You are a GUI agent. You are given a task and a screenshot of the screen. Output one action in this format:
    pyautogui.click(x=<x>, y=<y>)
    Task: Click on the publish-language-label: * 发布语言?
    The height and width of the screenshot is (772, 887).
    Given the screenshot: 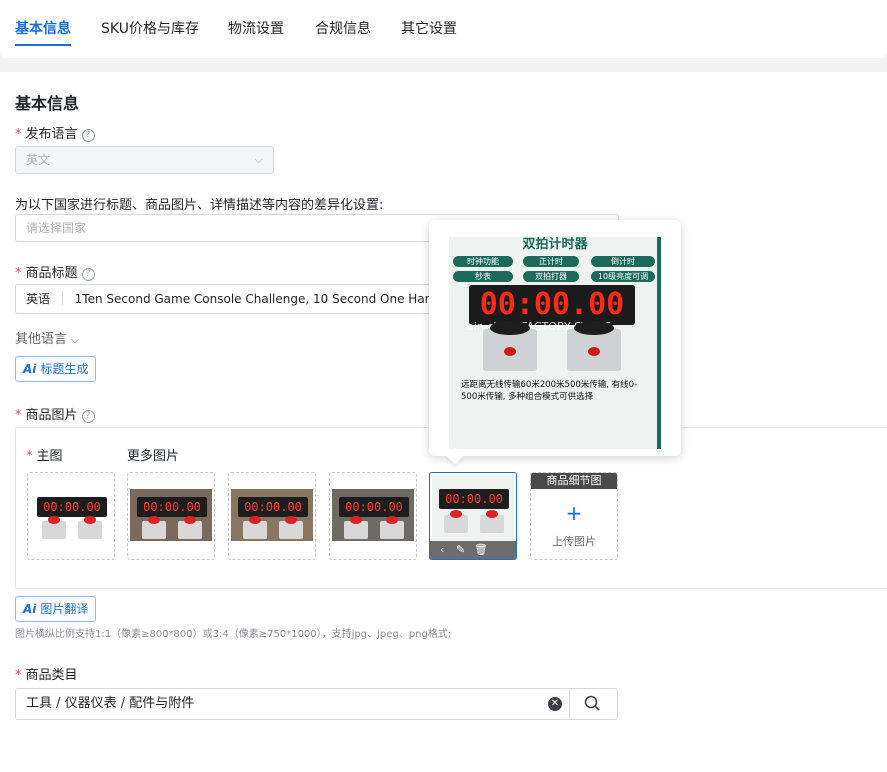 What is the action you would take?
    pyautogui.click(x=55, y=132)
    